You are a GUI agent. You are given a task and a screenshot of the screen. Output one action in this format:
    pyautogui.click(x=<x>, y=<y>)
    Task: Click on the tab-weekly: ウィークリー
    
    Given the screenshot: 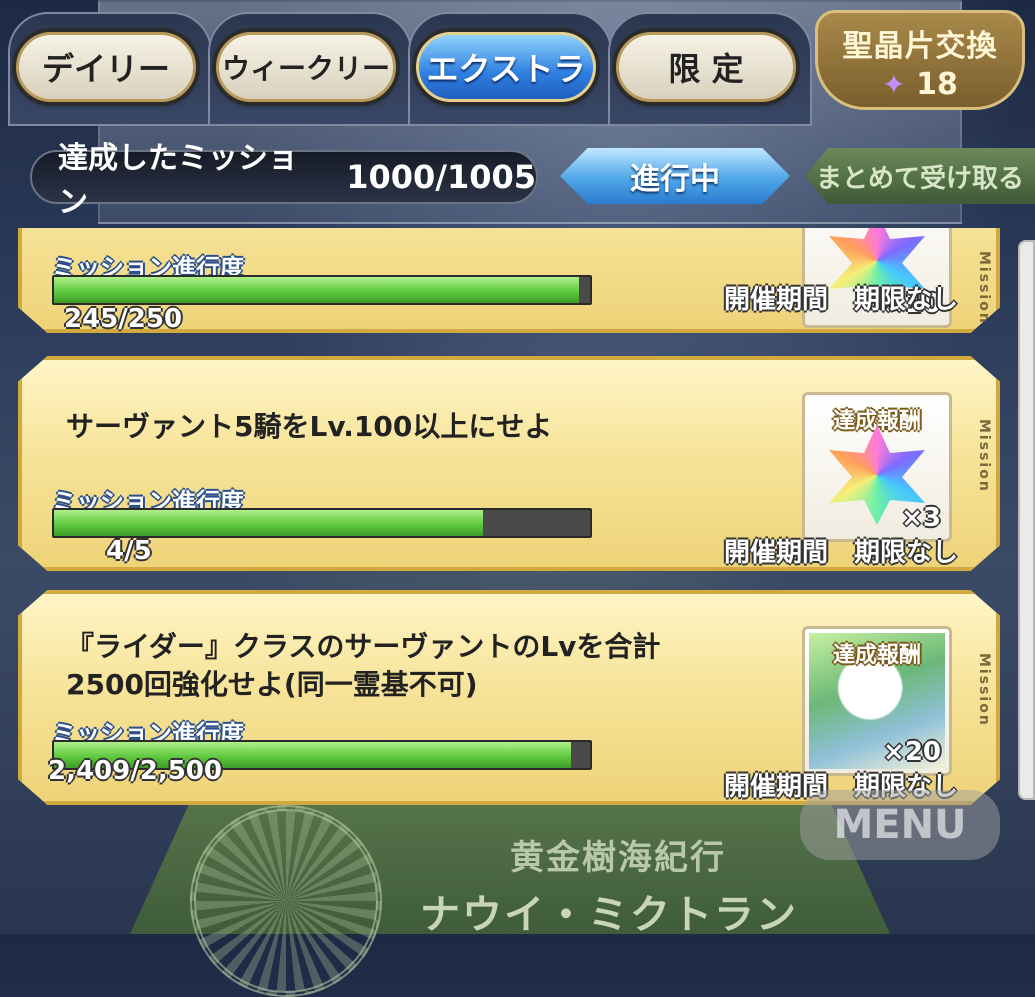 What is the action you would take?
    pyautogui.click(x=306, y=67)
    